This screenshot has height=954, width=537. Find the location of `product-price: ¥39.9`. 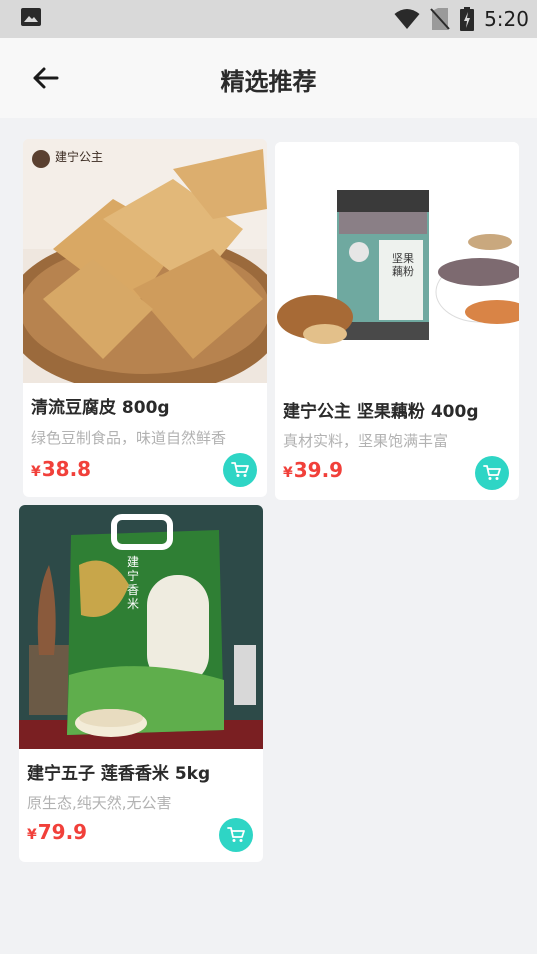

product-price: ¥39.9 is located at coordinates (313, 470).